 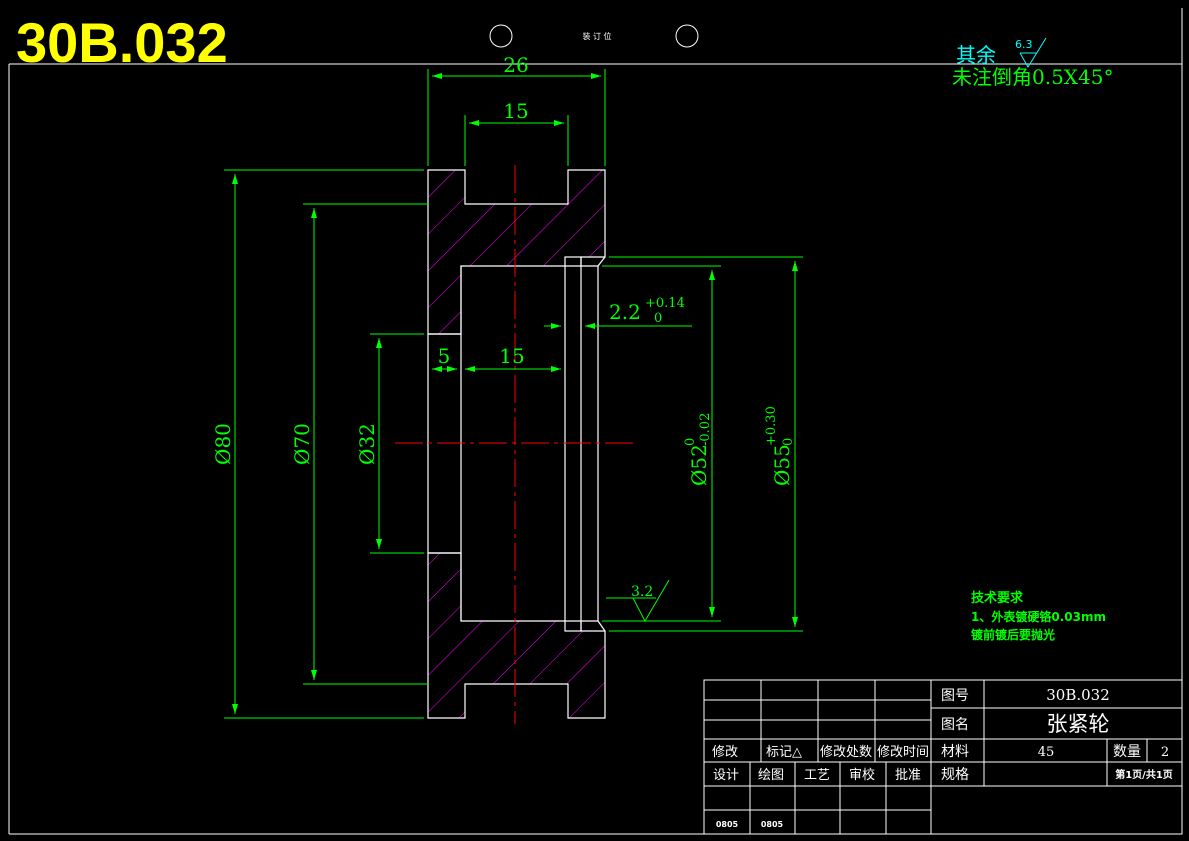 I want to click on dim-step-width: 5, so click(x=444, y=356).